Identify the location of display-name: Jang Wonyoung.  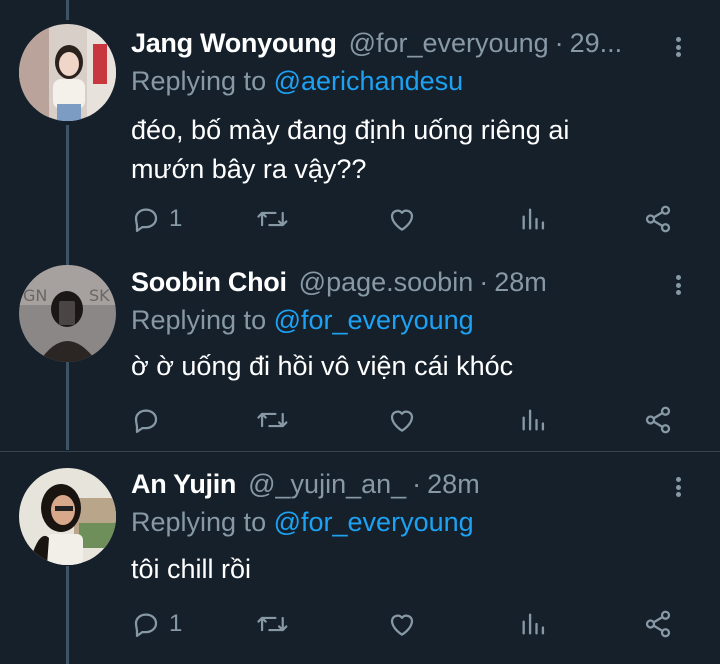
(234, 43).